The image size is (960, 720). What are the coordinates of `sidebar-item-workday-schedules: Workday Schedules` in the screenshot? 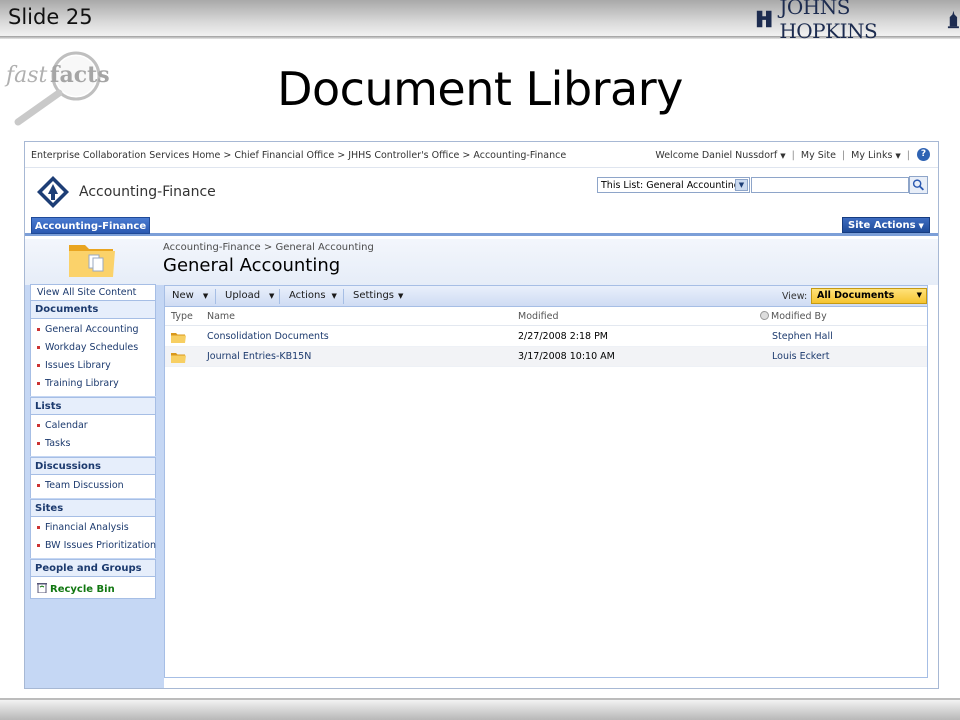 It's located at (93, 348).